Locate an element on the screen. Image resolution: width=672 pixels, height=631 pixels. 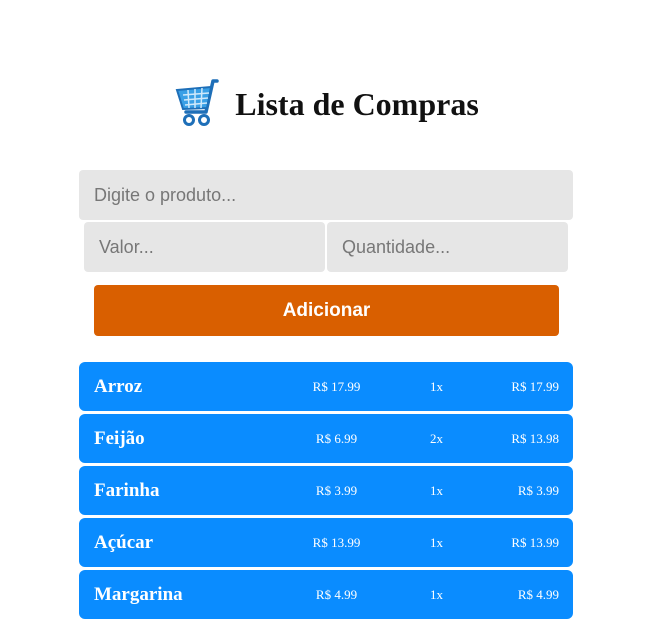
list-item: Arroz R$ 17.99 1x R$ 17.99 is located at coordinates (326, 386).